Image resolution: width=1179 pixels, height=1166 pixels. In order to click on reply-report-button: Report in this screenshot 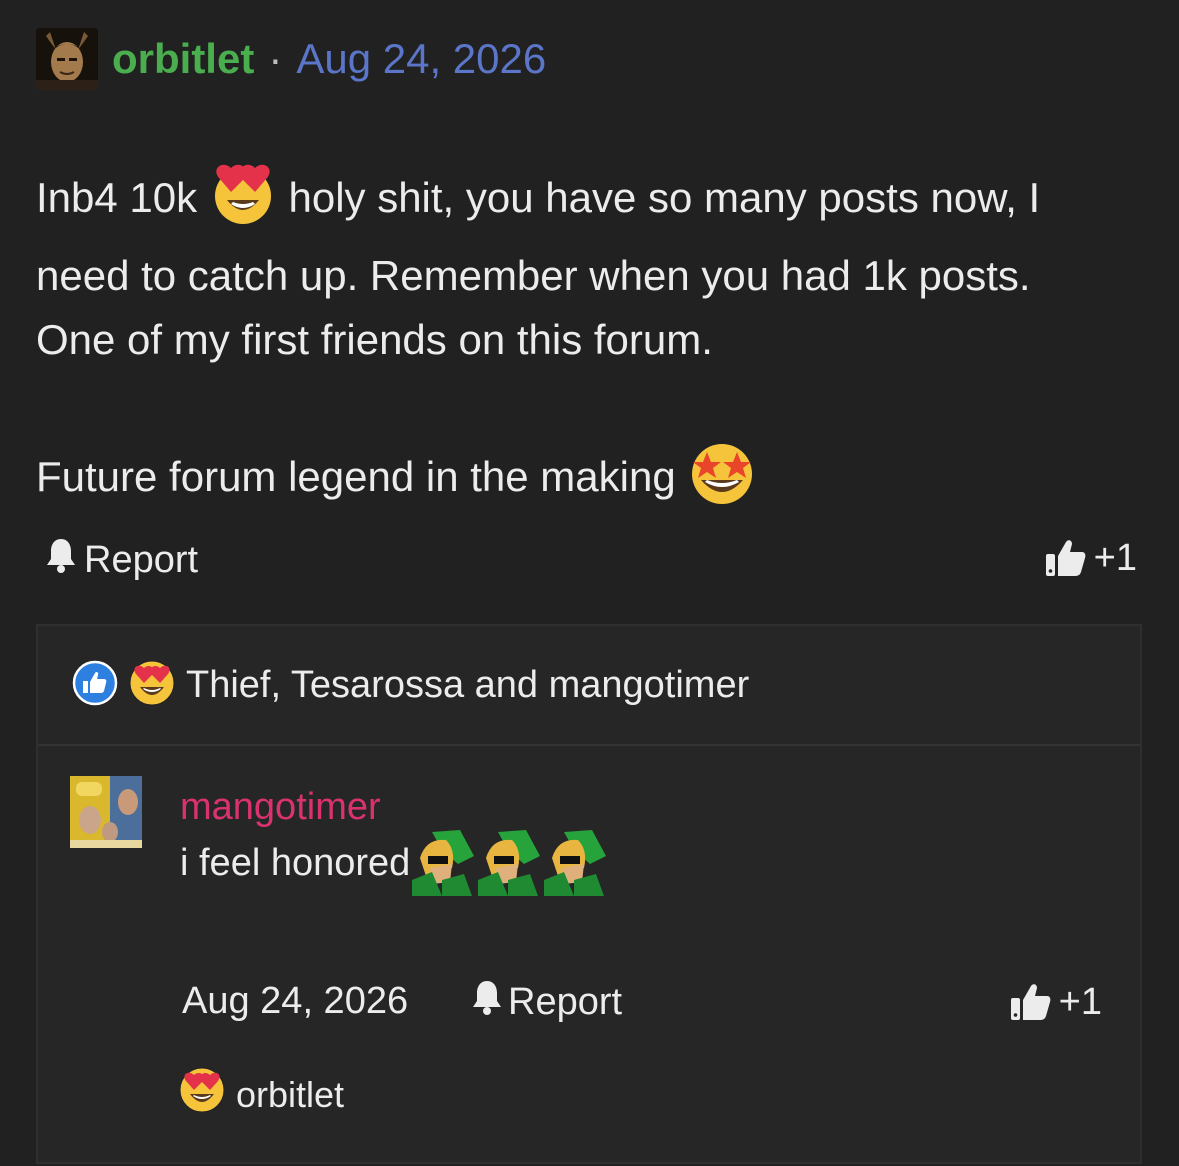, I will do `click(546, 1002)`.